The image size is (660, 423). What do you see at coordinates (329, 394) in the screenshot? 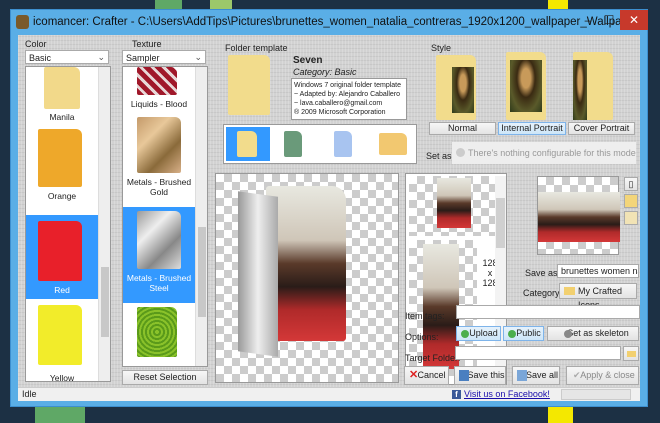
I see `status-bar: Idle f Visit us on Facebook!` at bounding box center [329, 394].